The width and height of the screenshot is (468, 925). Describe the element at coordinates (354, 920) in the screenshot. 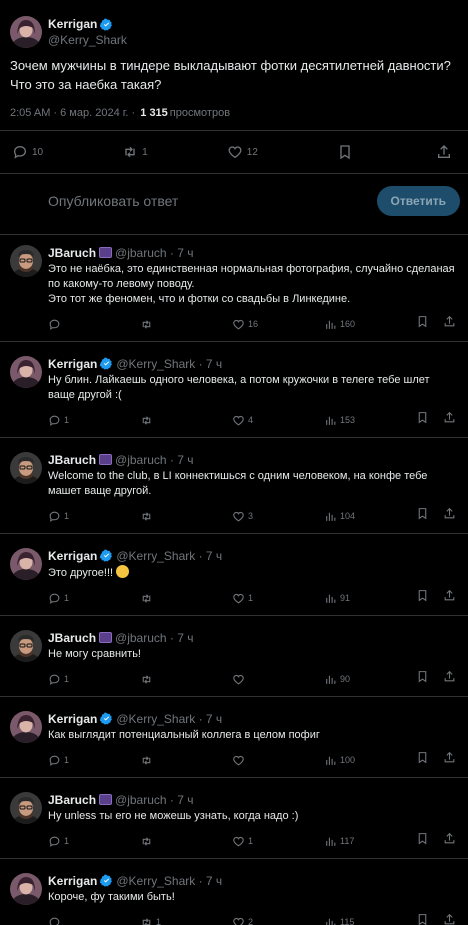

I see `views-action: 115` at that location.